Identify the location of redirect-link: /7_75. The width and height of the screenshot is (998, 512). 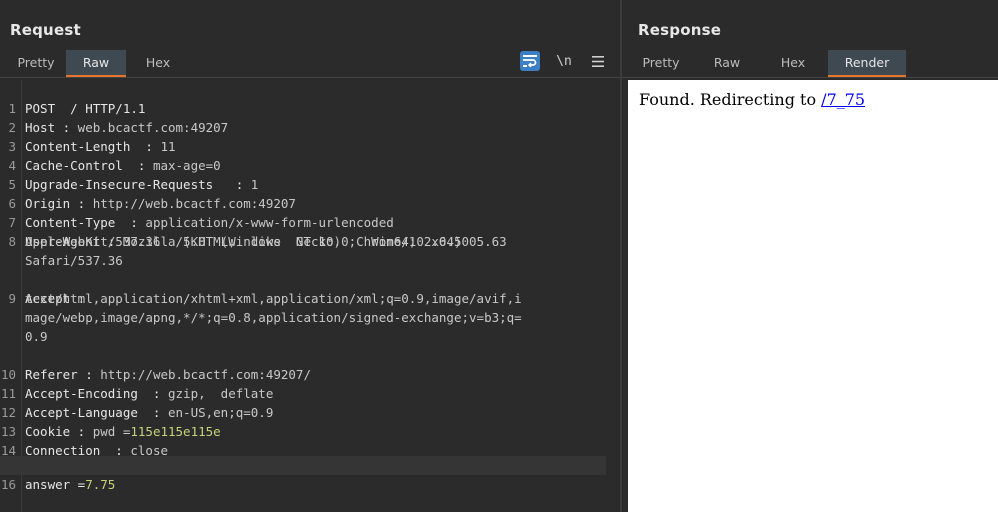
(843, 99).